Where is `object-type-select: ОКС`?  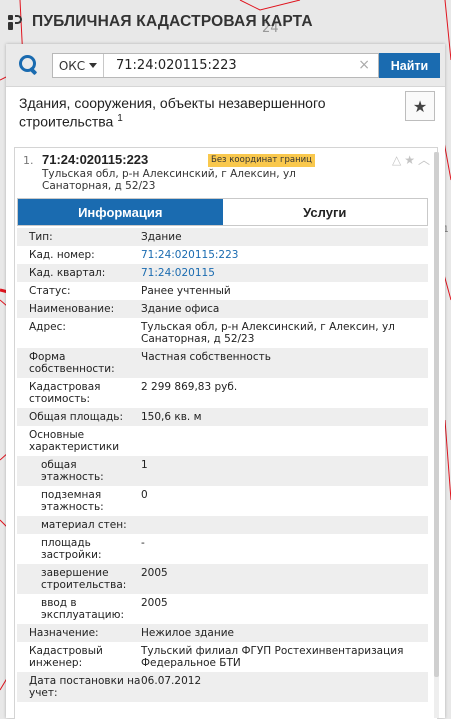
object-type-select: ОКС is located at coordinates (78, 65).